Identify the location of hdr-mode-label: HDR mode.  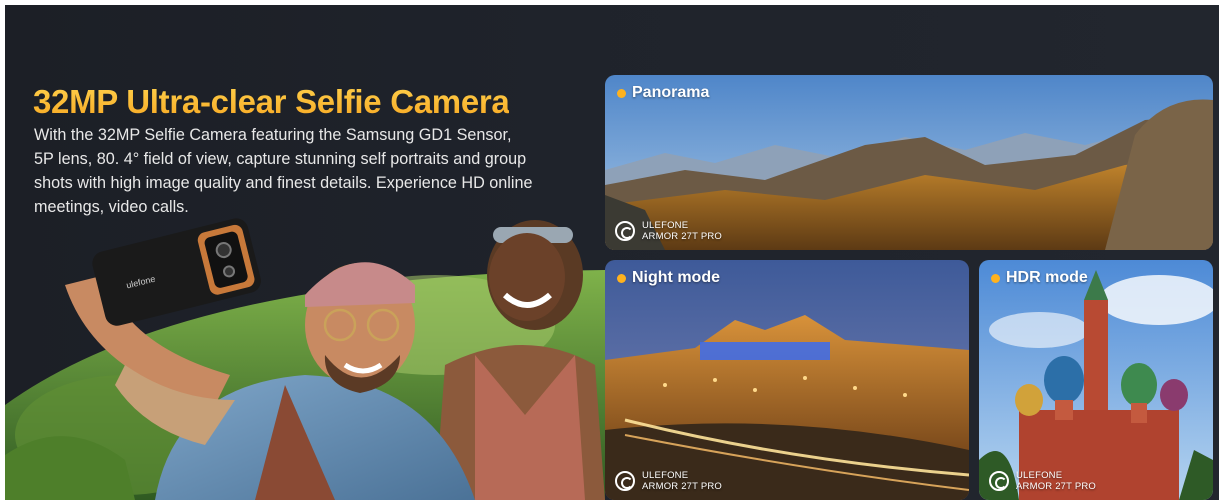
(1039, 278).